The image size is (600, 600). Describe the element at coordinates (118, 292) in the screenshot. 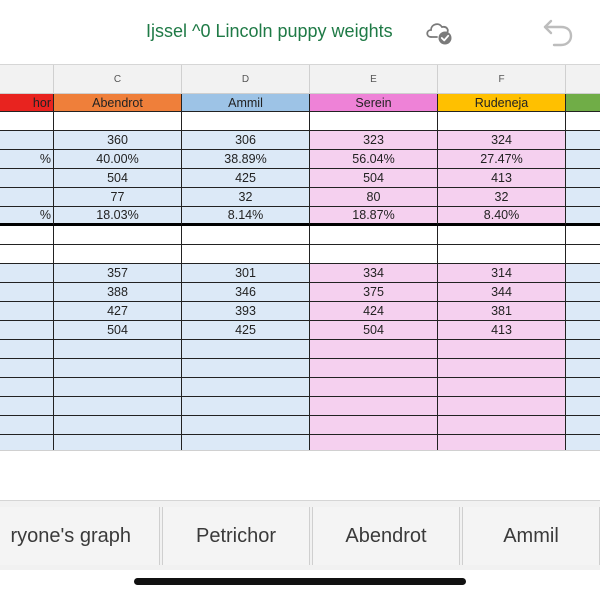

I see `cell: 388` at that location.